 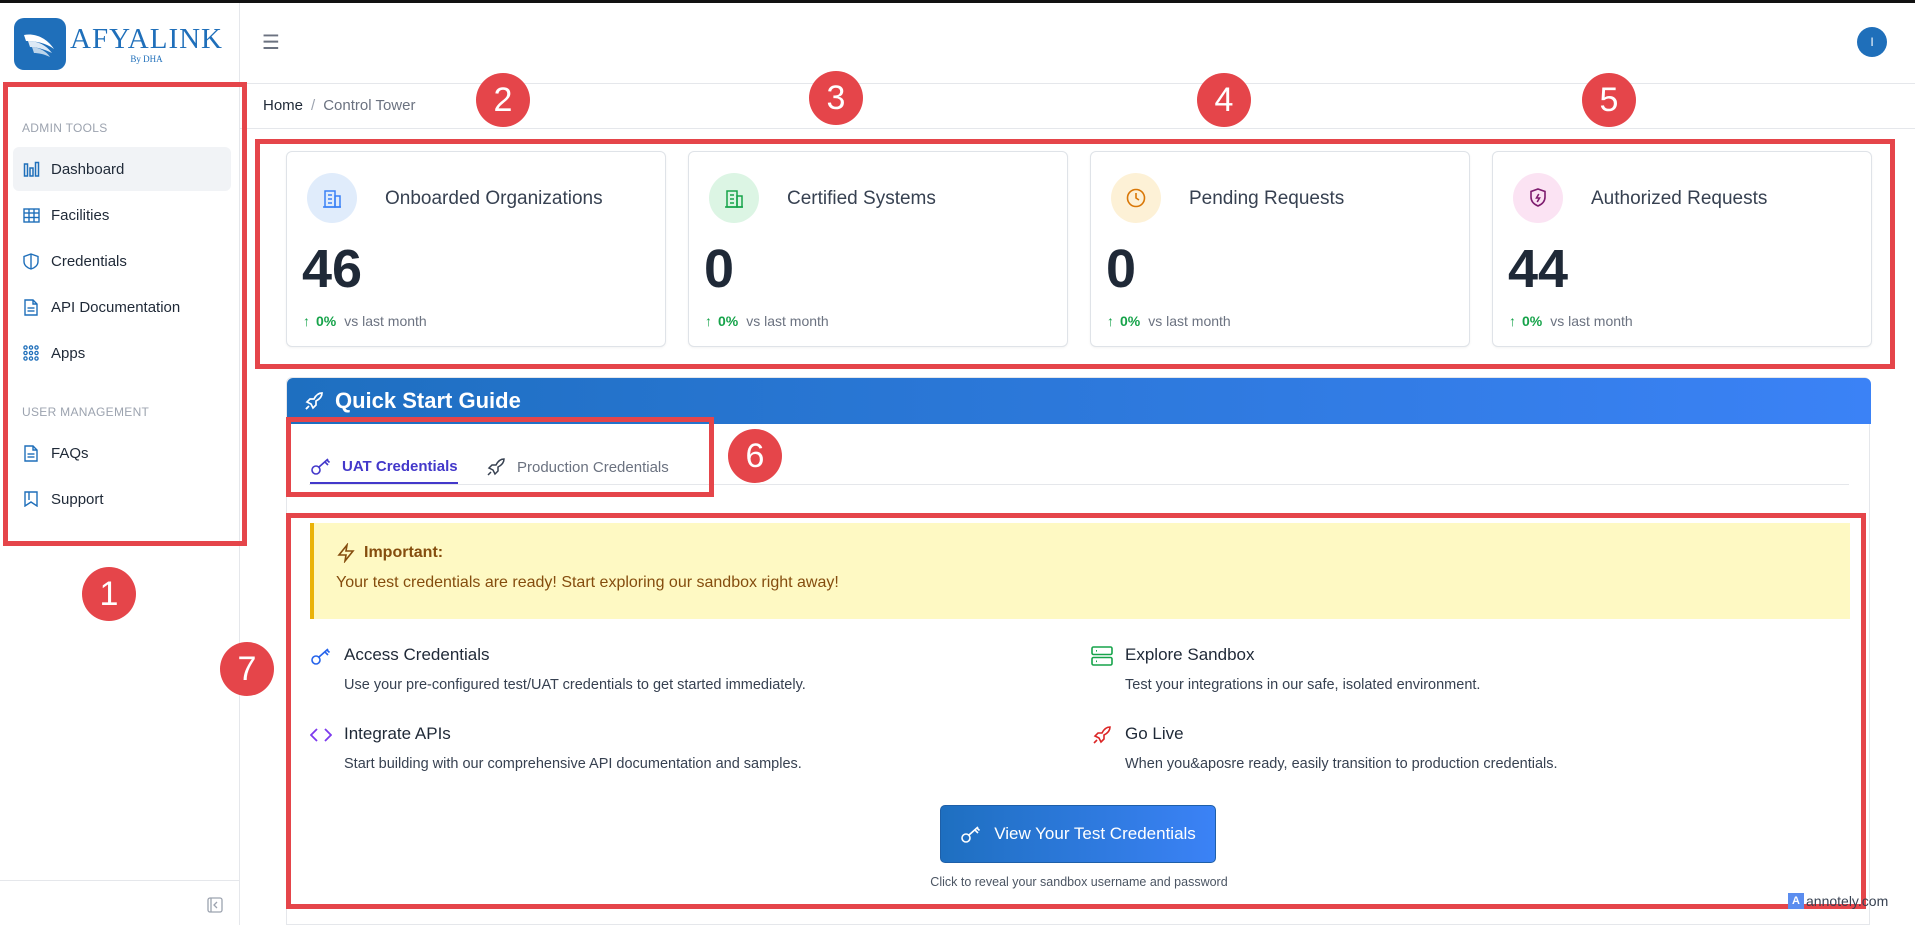 What do you see at coordinates (1224, 100) in the screenshot?
I see `annotation-badge-4: 4` at bounding box center [1224, 100].